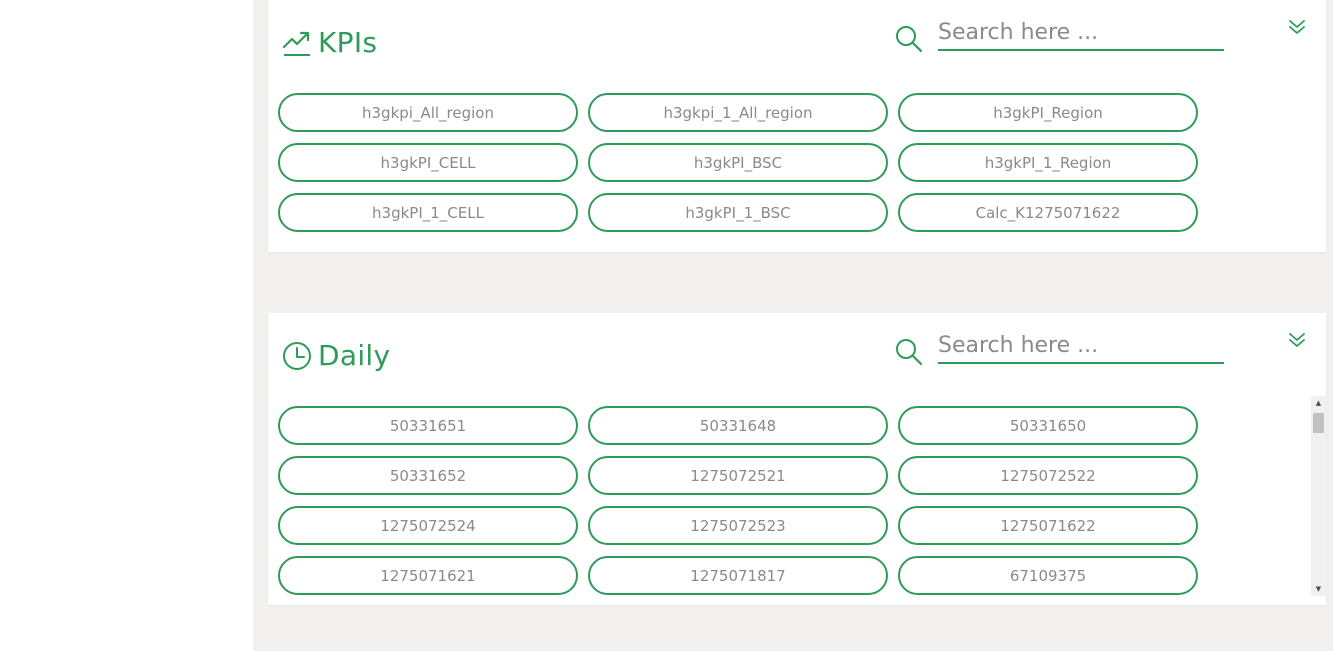  Describe the element at coordinates (428, 575) in the screenshot. I see `daily-item: 1275071621` at that location.